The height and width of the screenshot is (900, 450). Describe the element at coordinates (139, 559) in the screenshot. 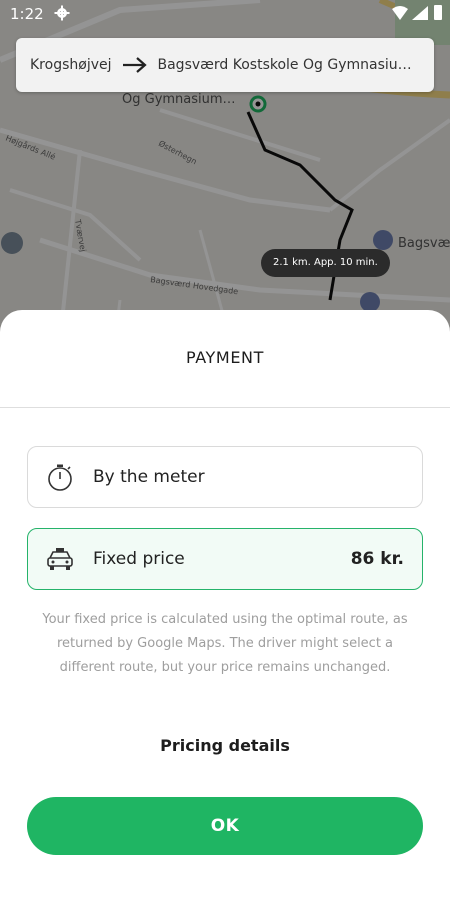

I see `option-label: Fixed price` at that location.